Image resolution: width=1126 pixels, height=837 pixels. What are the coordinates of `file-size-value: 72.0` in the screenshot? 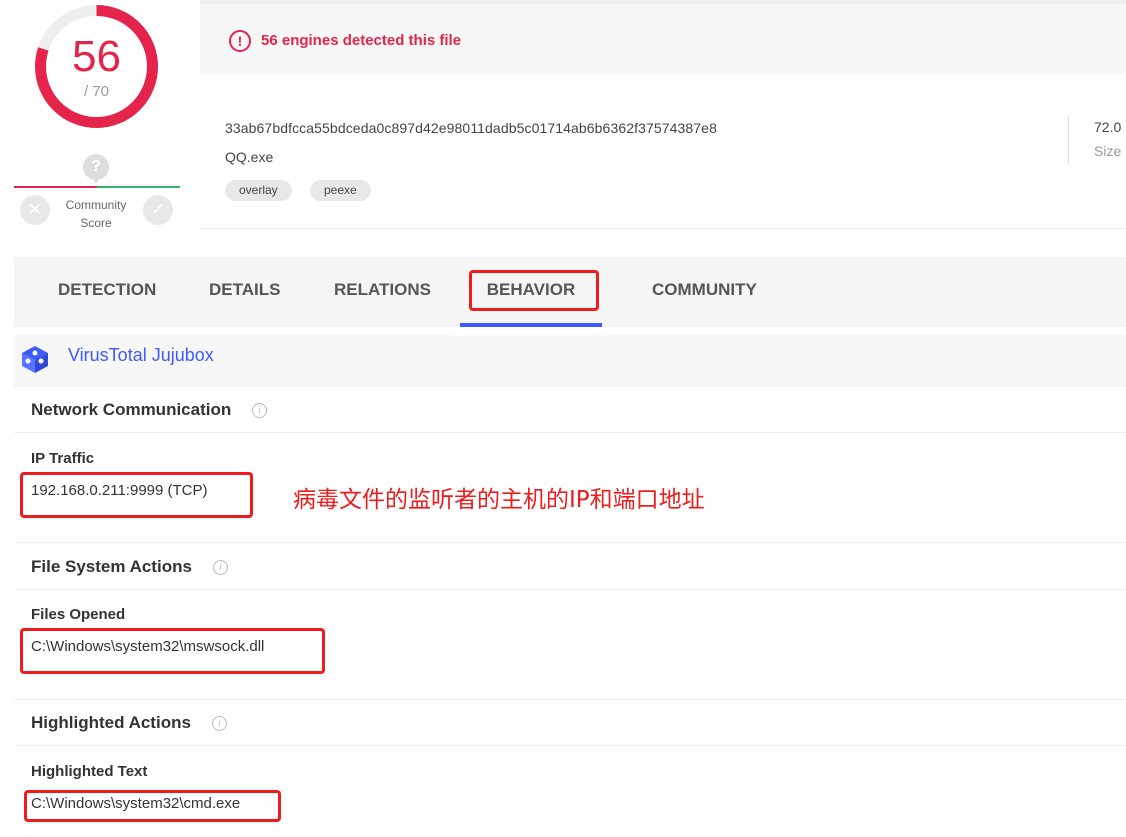 It's located at (1108, 127).